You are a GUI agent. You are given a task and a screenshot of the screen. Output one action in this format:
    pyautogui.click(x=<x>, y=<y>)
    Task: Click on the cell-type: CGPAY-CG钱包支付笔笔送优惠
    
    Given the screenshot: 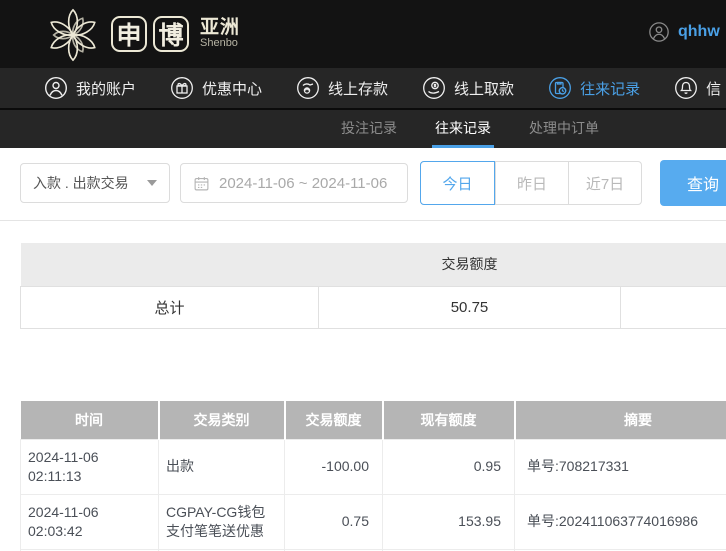 What is the action you would take?
    pyautogui.click(x=221, y=521)
    